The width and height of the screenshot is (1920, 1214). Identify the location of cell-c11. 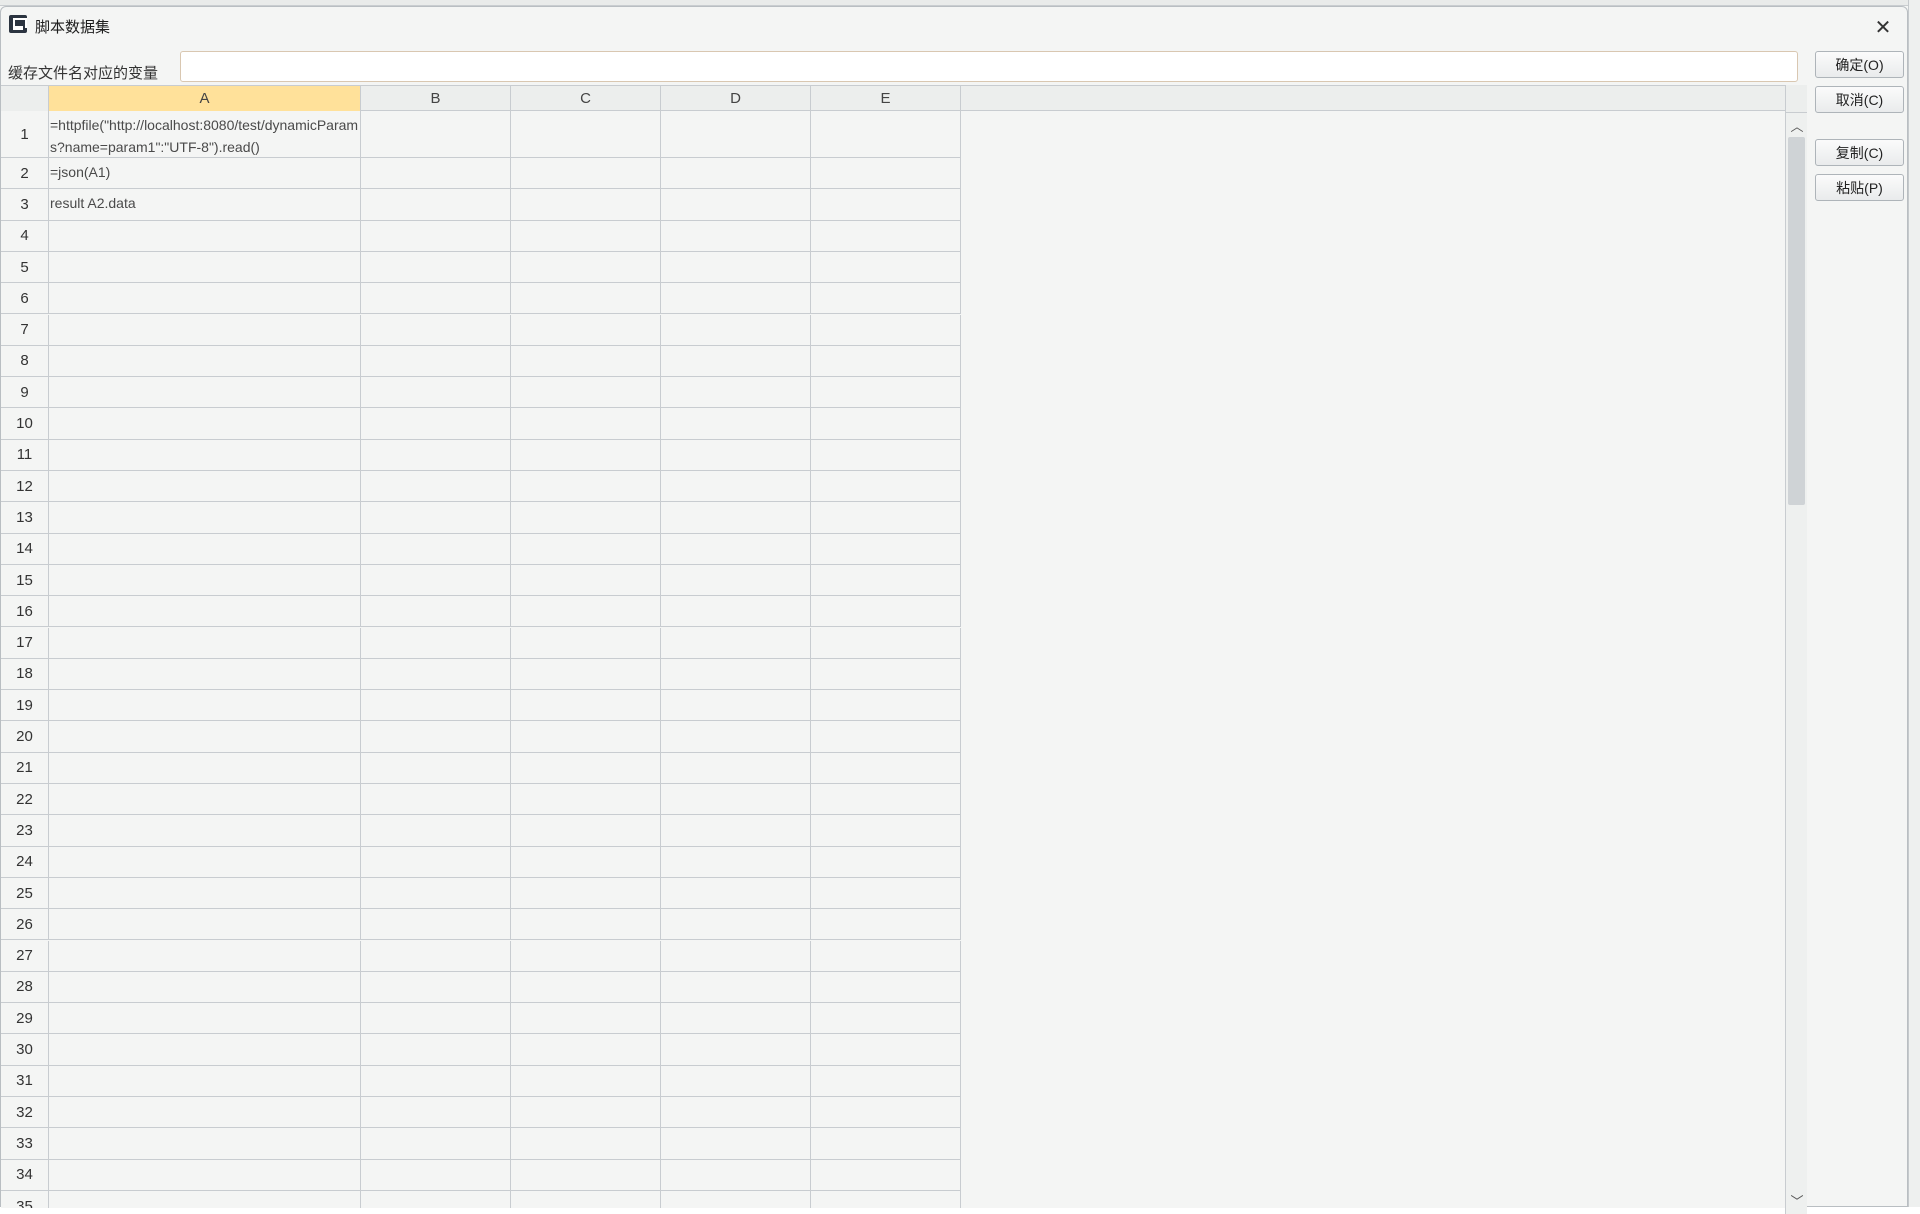
(586, 455).